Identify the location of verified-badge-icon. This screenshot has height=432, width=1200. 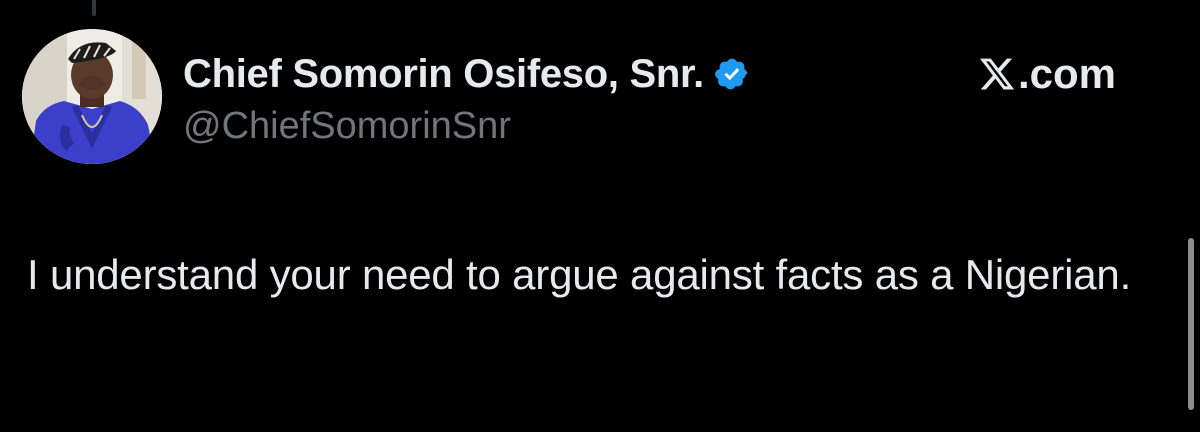
(732, 74).